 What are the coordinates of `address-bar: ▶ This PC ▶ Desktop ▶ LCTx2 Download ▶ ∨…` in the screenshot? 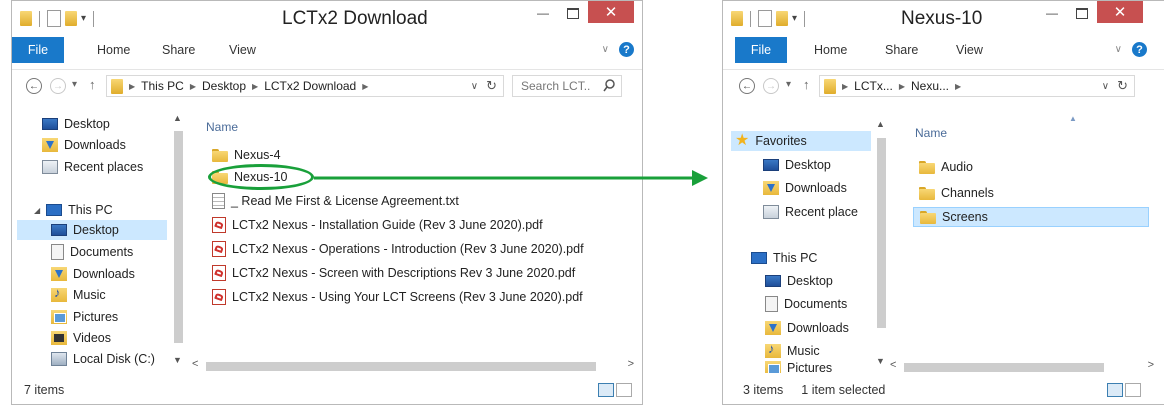 It's located at (305, 86).